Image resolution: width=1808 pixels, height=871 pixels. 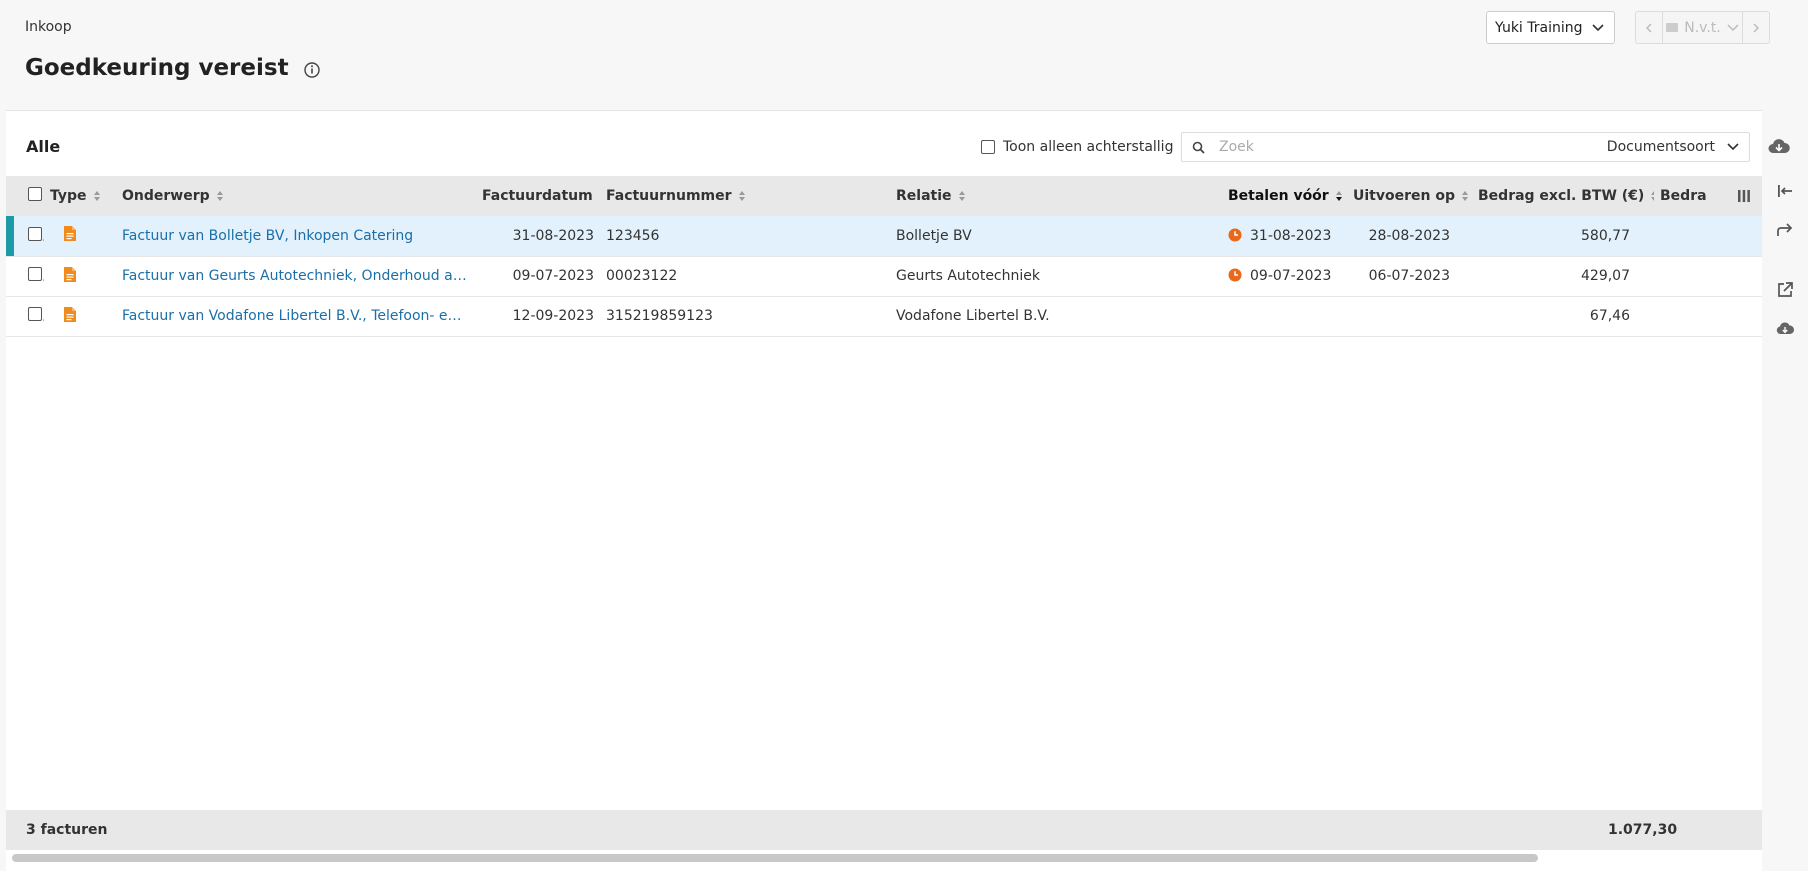 I want to click on row-execute-on: 06-07-2023, so click(x=1409, y=276).